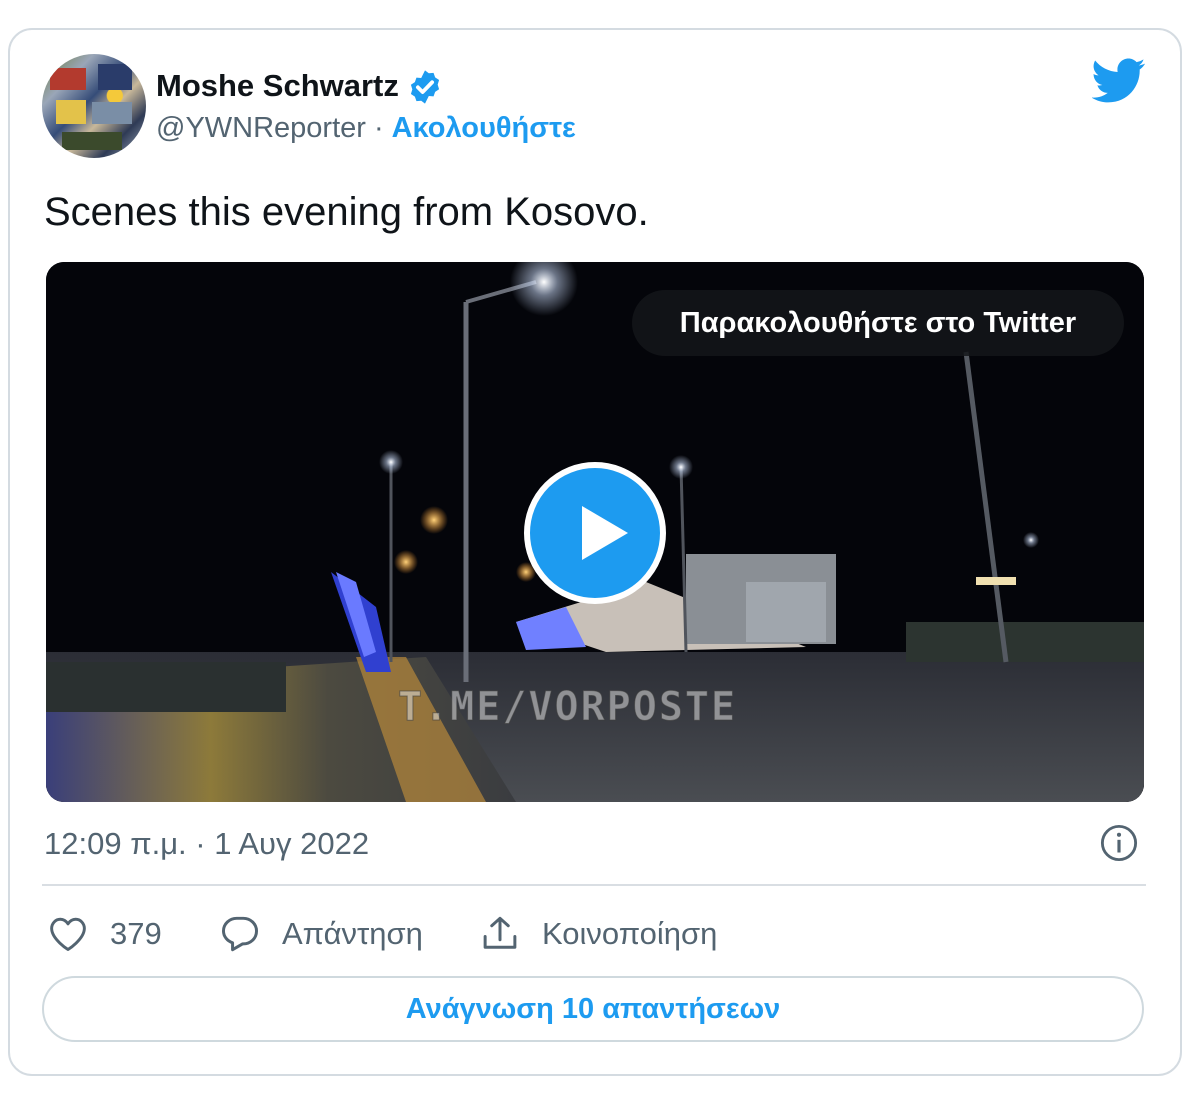 Image resolution: width=1200 pixels, height=1119 pixels. What do you see at coordinates (136, 933) in the screenshot?
I see `like-count: 379` at bounding box center [136, 933].